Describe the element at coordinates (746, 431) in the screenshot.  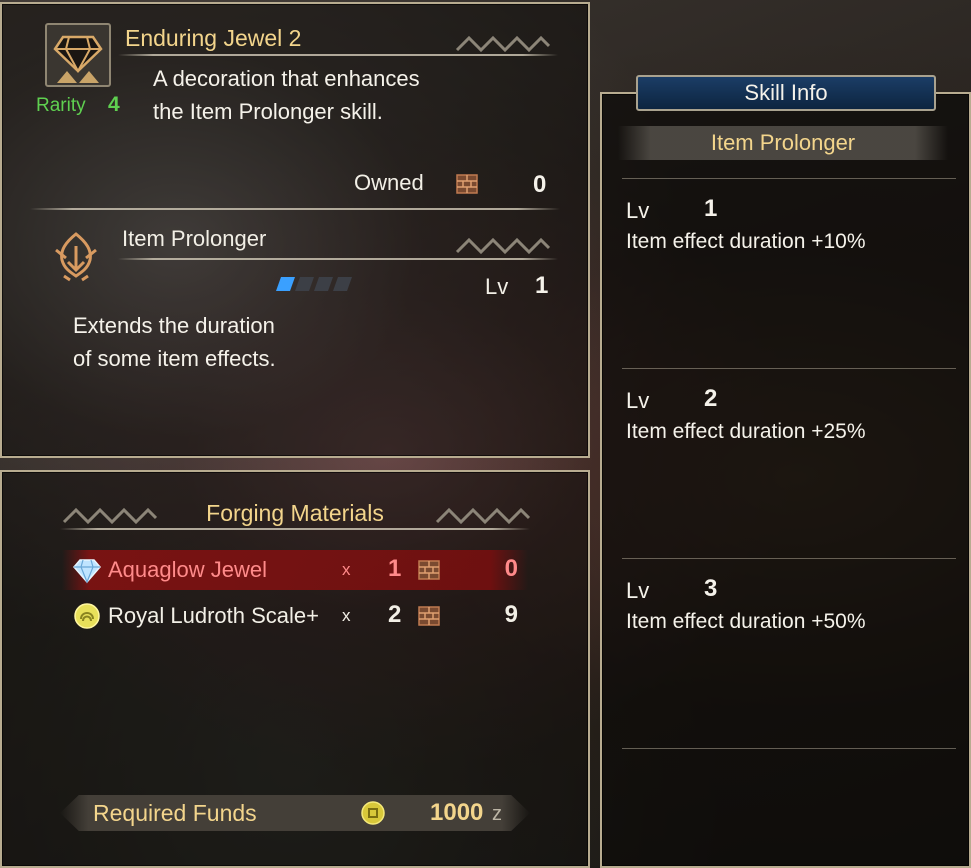
I see `skill-info-level-effect: Item effect duration +25%` at that location.